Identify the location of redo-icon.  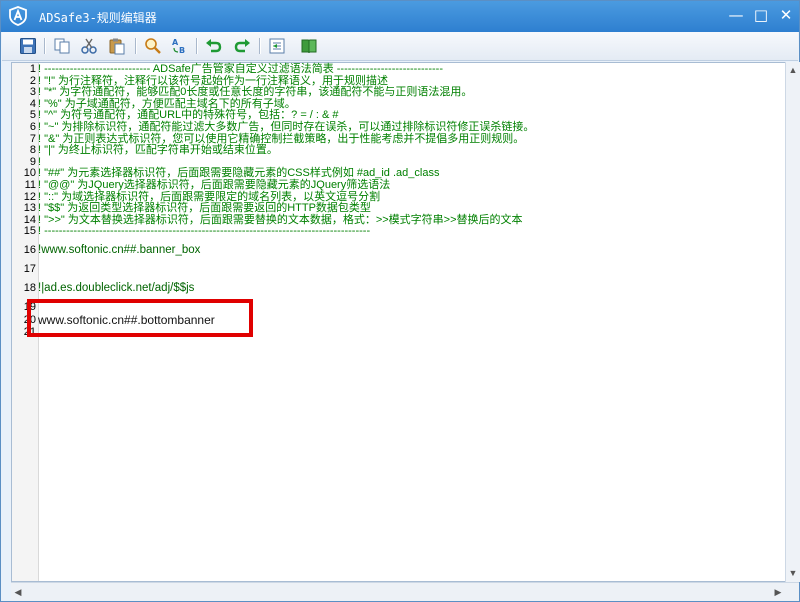
(242, 46).